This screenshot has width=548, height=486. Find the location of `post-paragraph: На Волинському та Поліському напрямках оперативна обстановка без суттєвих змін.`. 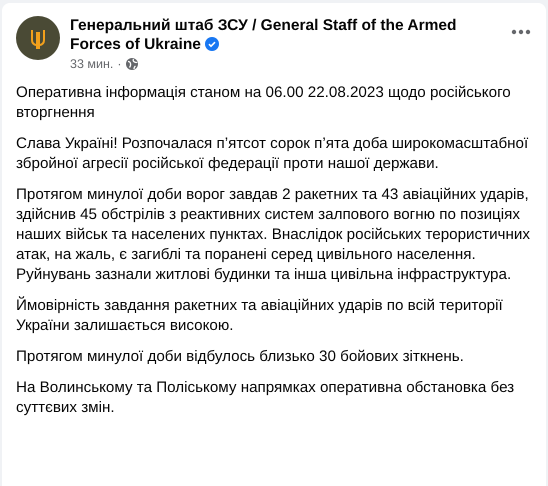

post-paragraph: На Волинському та Поліському напрямках оперативна обстановка без суттєвих змін. is located at coordinates (266, 398).